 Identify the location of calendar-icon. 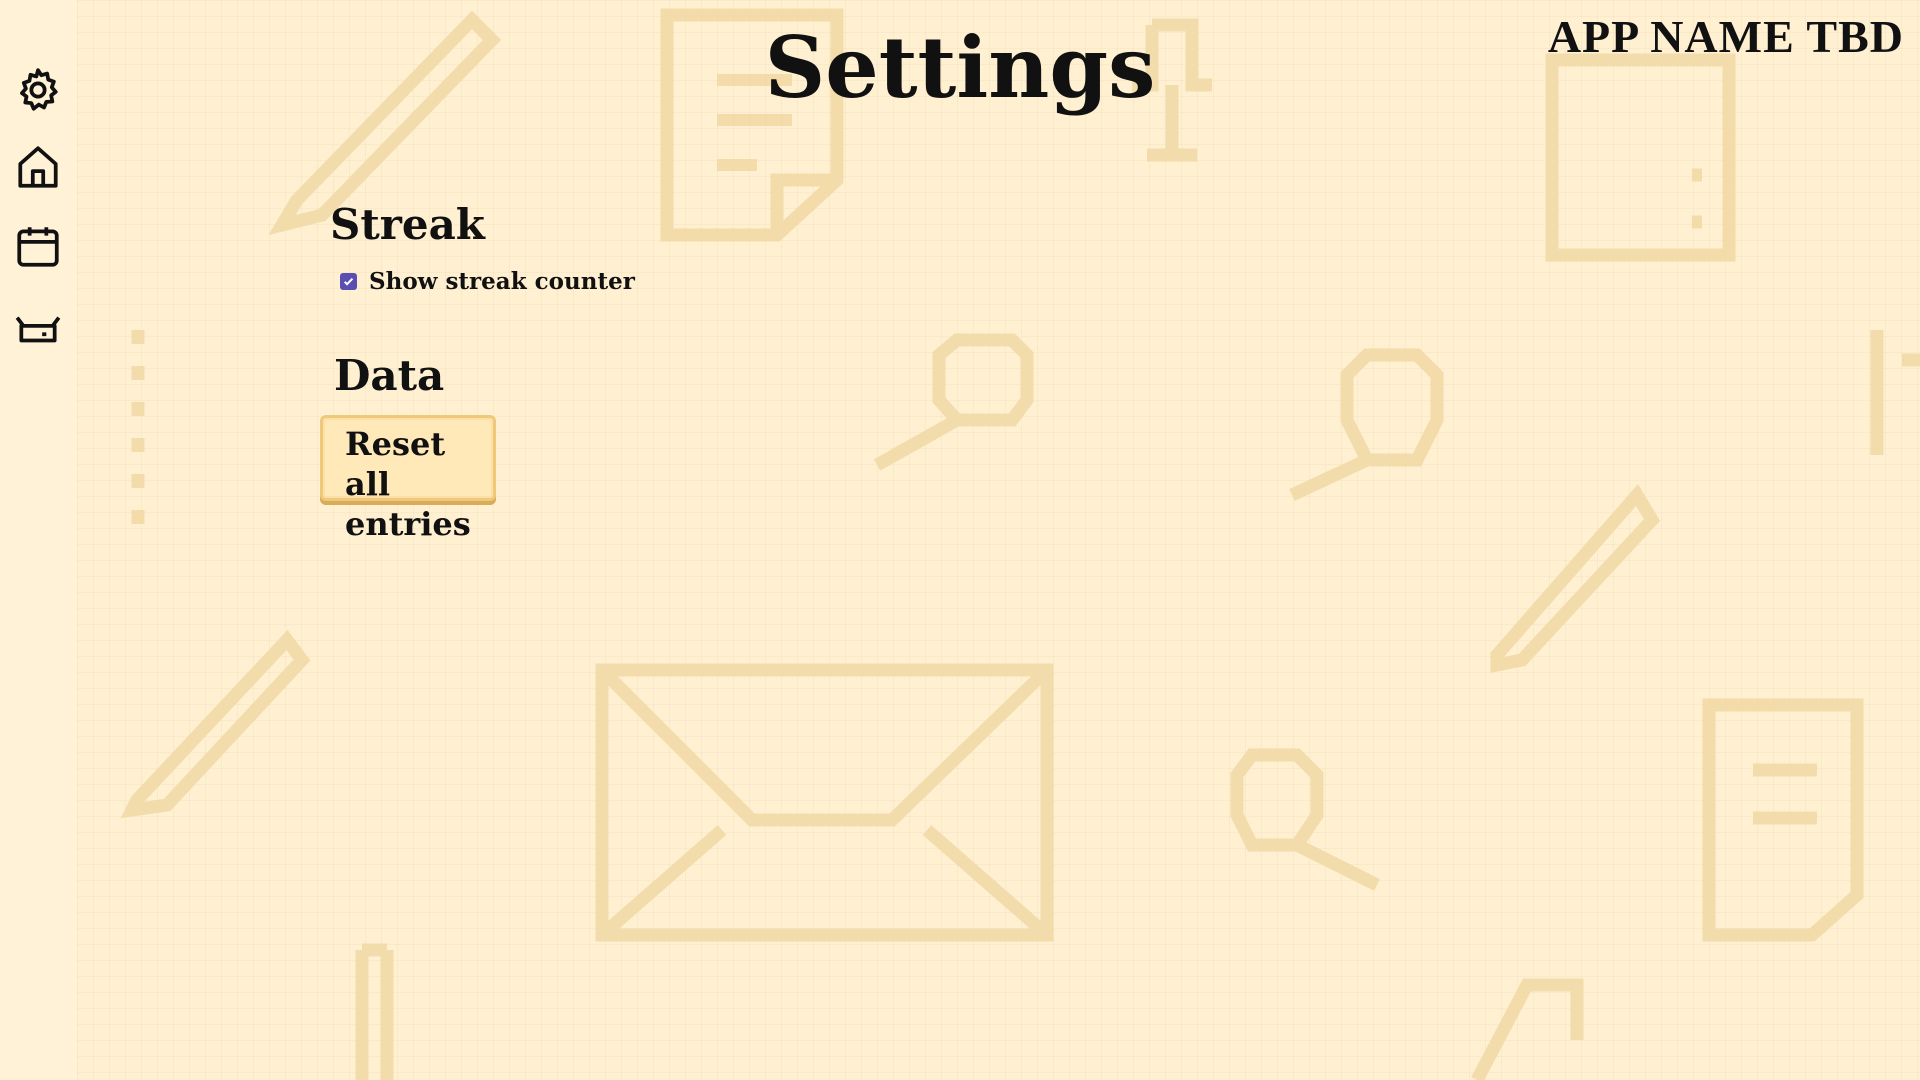
(38, 247).